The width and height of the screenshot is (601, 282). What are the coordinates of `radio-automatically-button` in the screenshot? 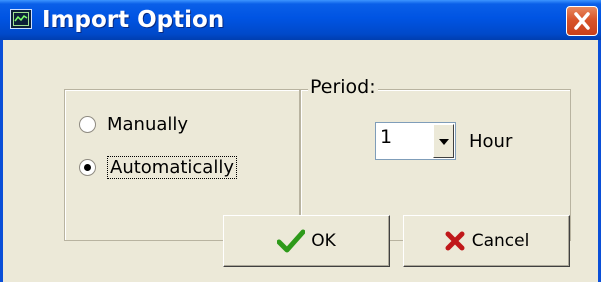 It's located at (87, 167).